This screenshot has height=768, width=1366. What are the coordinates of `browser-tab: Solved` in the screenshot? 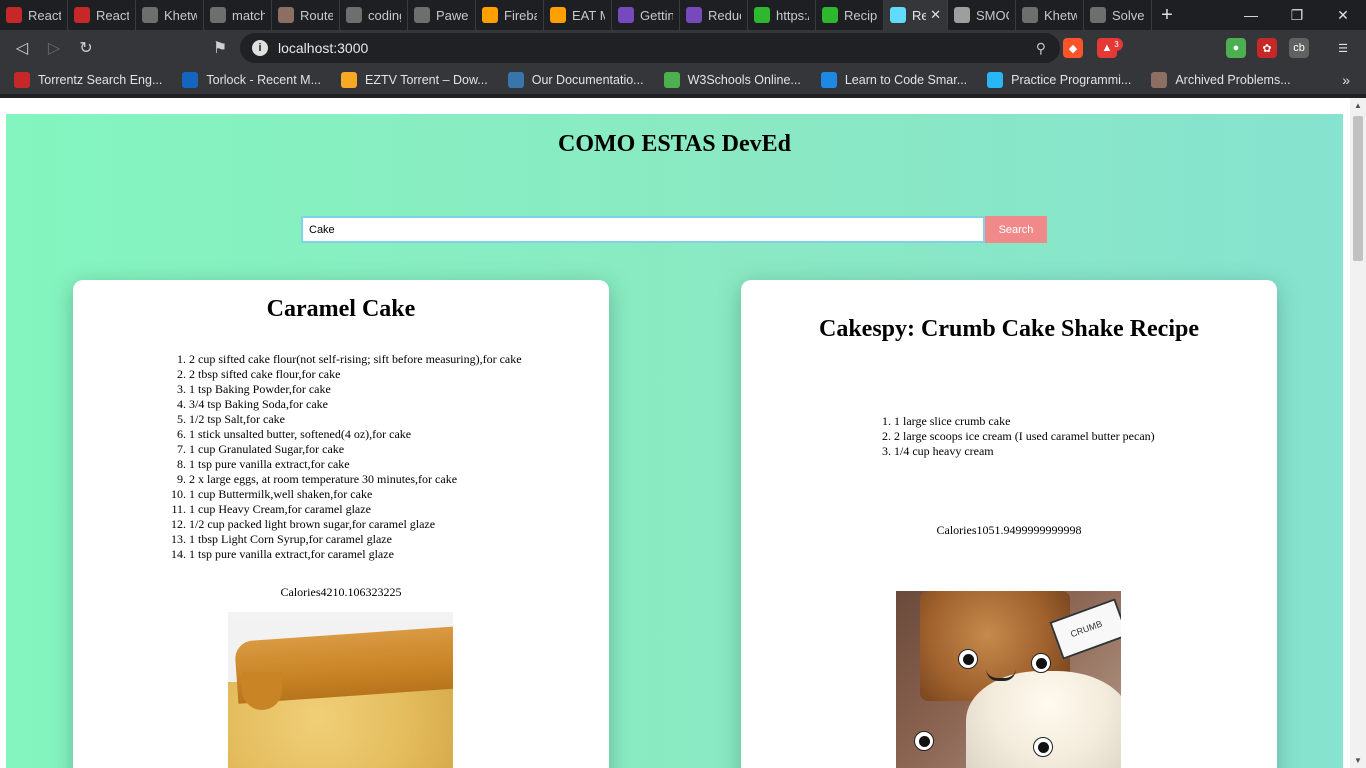 It's located at (1118, 15).